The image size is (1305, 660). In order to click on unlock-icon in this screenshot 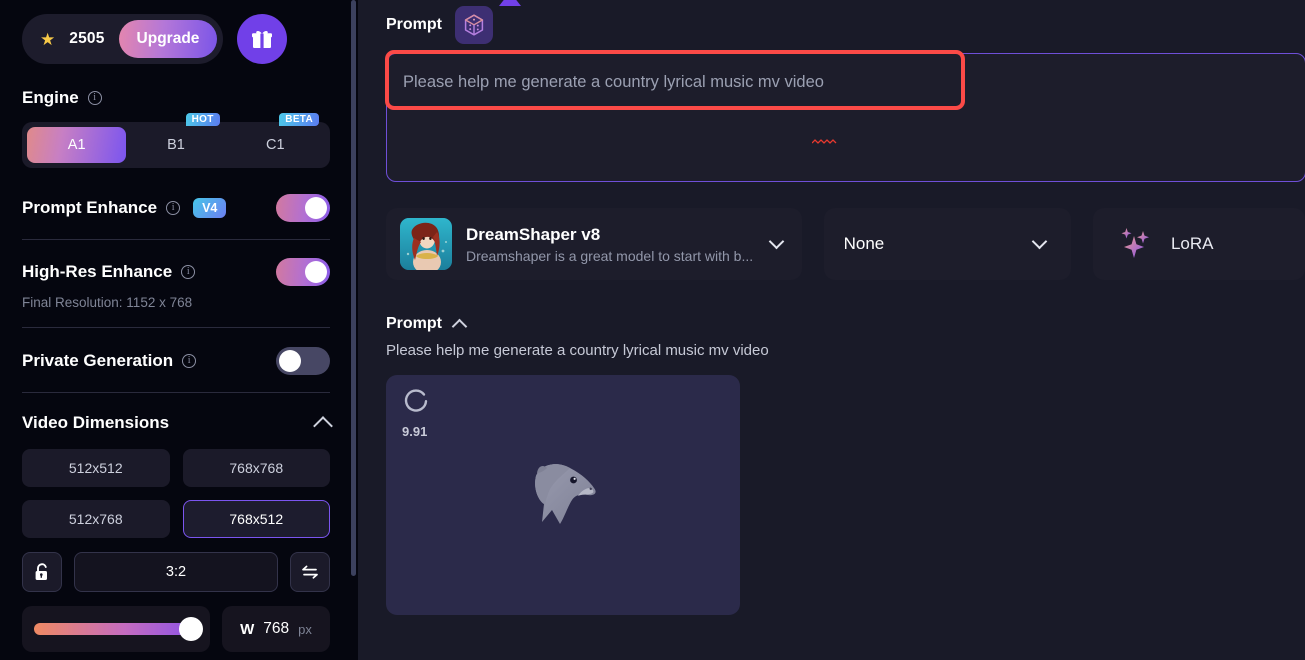, I will do `click(41, 571)`.